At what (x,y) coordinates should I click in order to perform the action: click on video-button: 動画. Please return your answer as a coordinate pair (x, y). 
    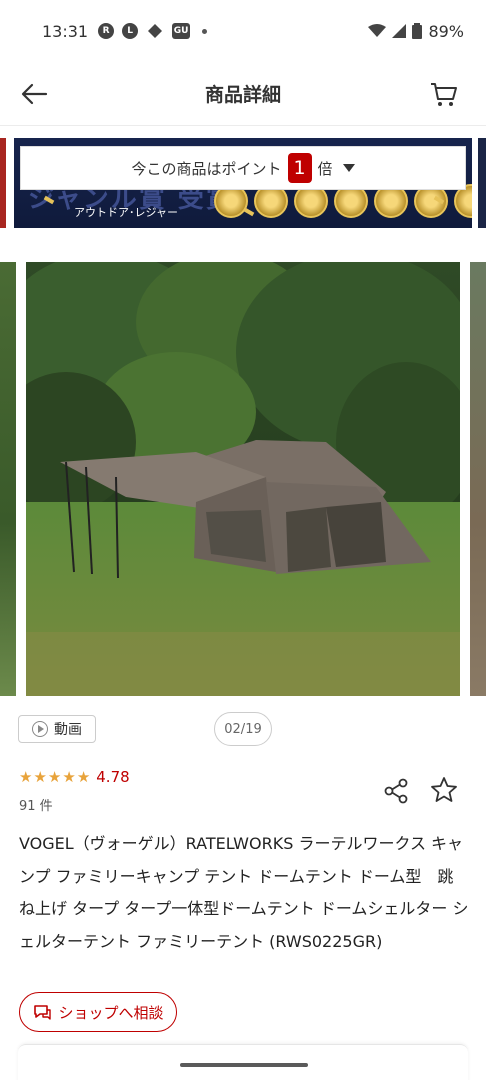
    Looking at the image, I should click on (57, 729).